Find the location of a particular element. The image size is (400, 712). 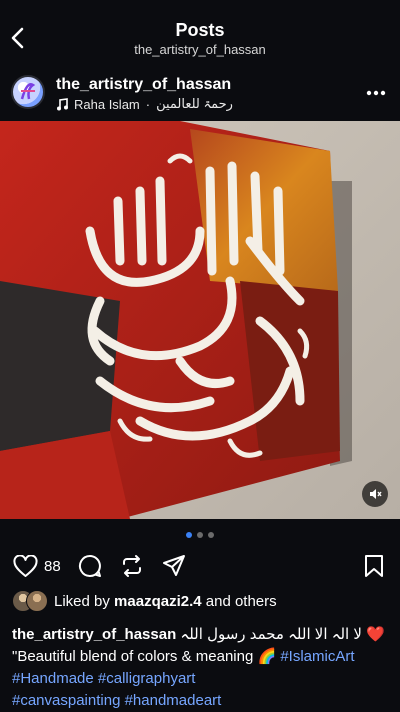

liked-by-suffix: and others is located at coordinates (241, 601).